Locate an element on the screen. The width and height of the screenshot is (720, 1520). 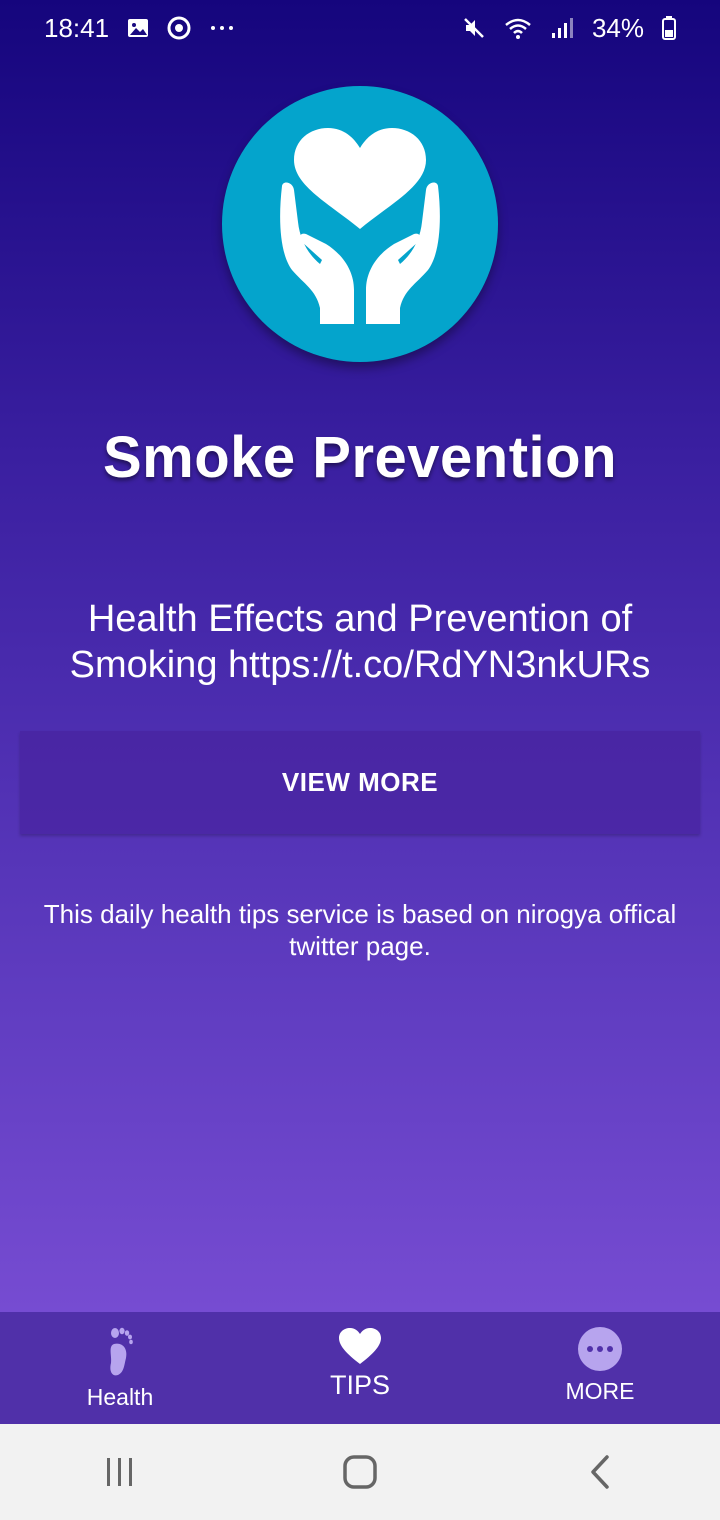
status-bar: 18:41 34% is located at coordinates (360, 28).